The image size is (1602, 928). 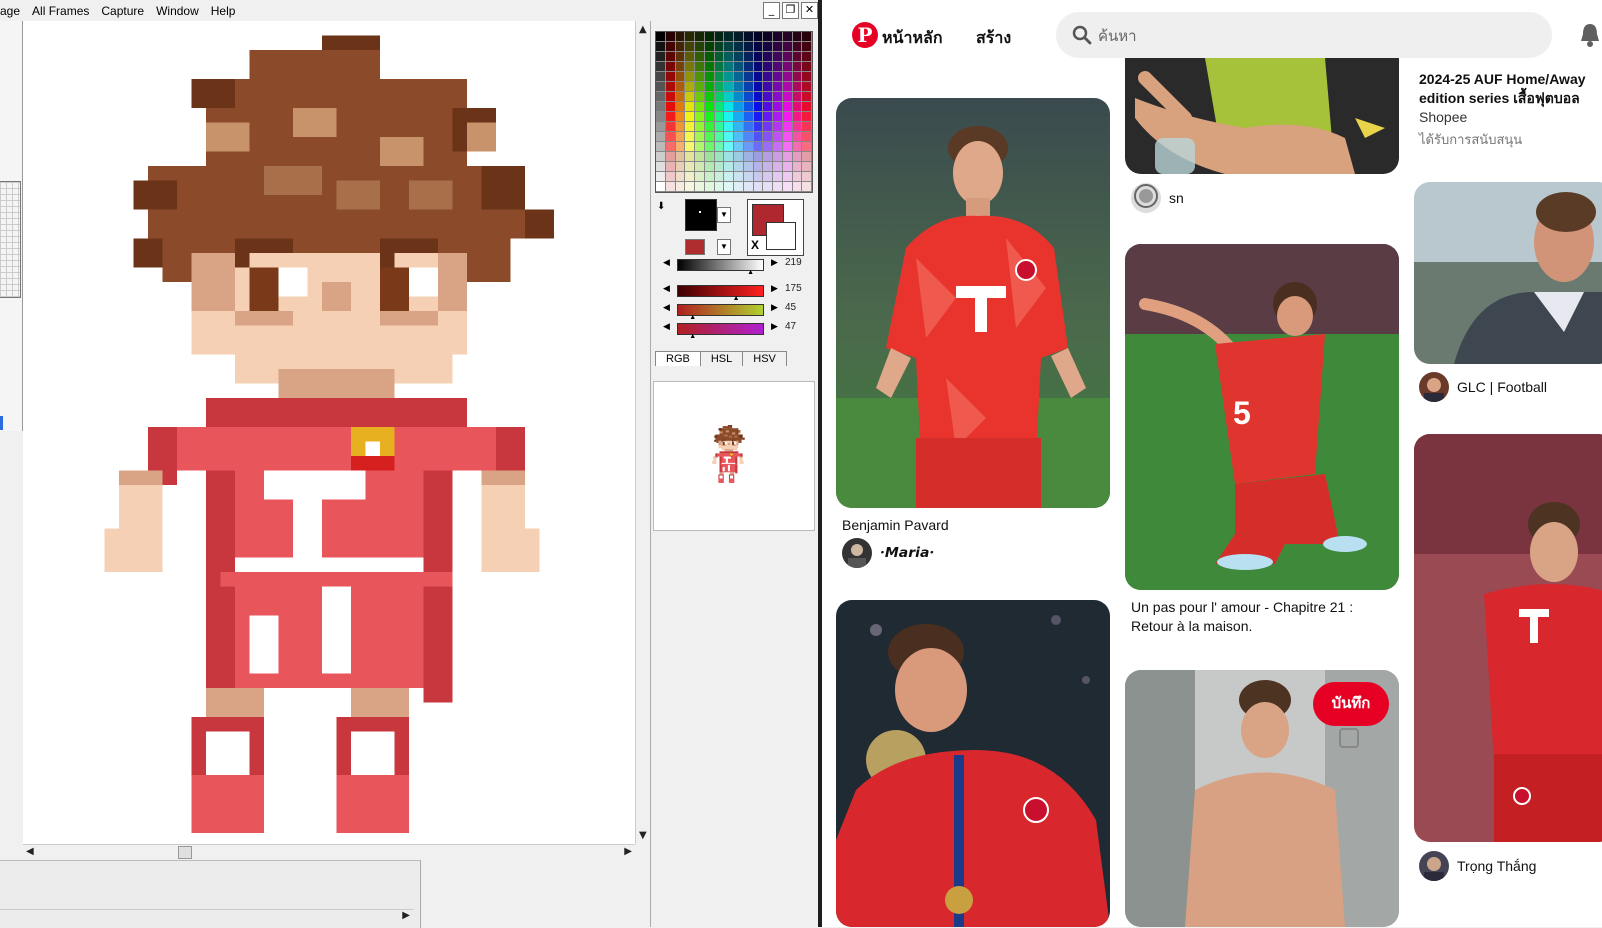 I want to click on color-swatch-grid, so click(x=734, y=112).